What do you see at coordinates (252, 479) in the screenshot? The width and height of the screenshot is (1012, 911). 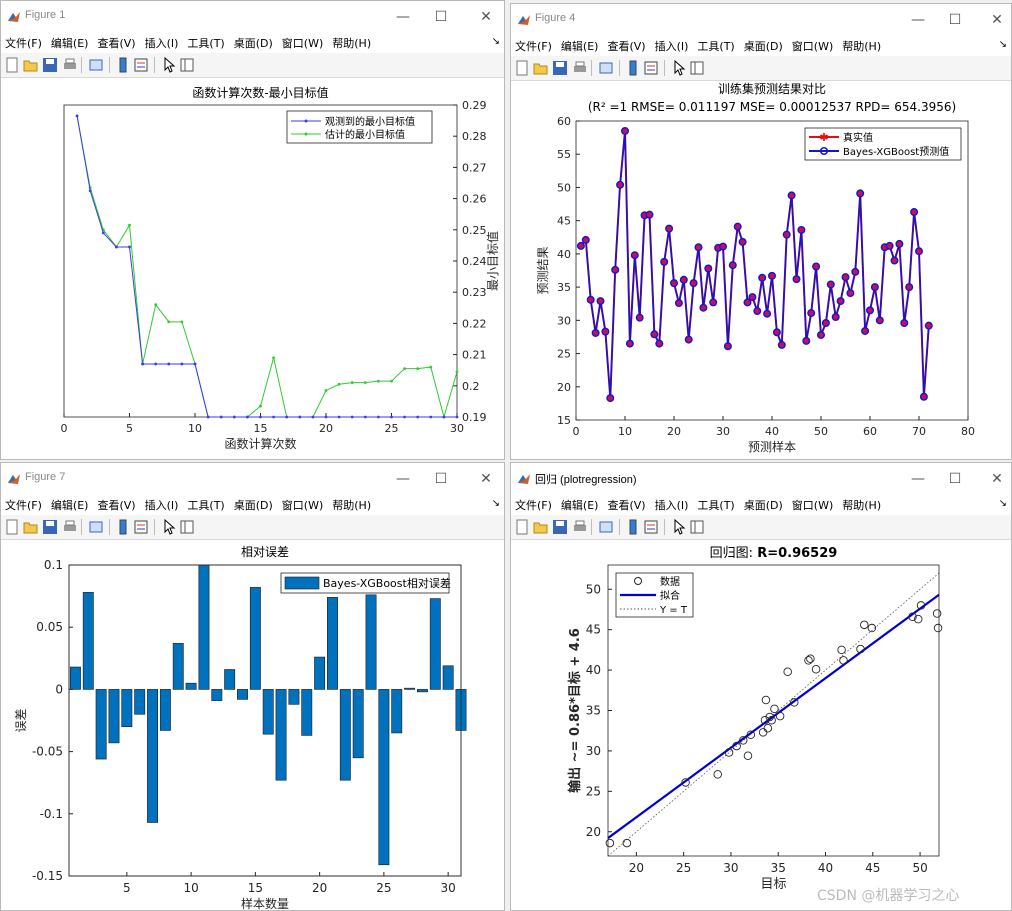 I see `figure7-titlebar: Figure 7 — ☐ ✕` at bounding box center [252, 479].